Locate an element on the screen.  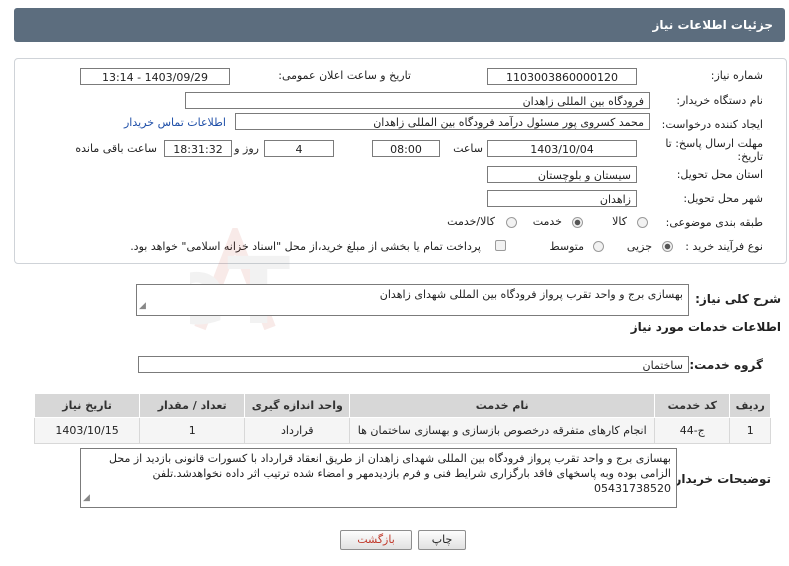
category-radio-goods is located at coordinates (642, 222).